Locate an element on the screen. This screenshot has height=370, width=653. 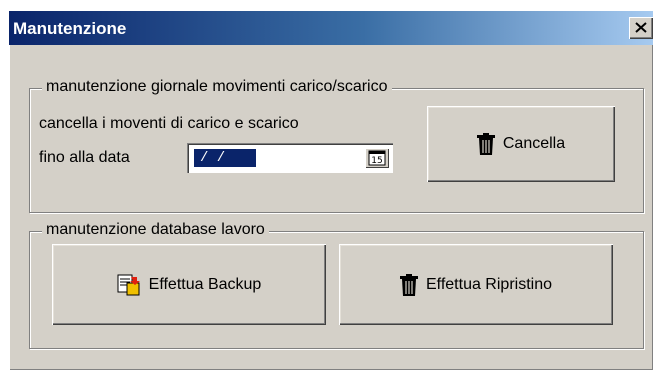
close-icon is located at coordinates (641, 27).